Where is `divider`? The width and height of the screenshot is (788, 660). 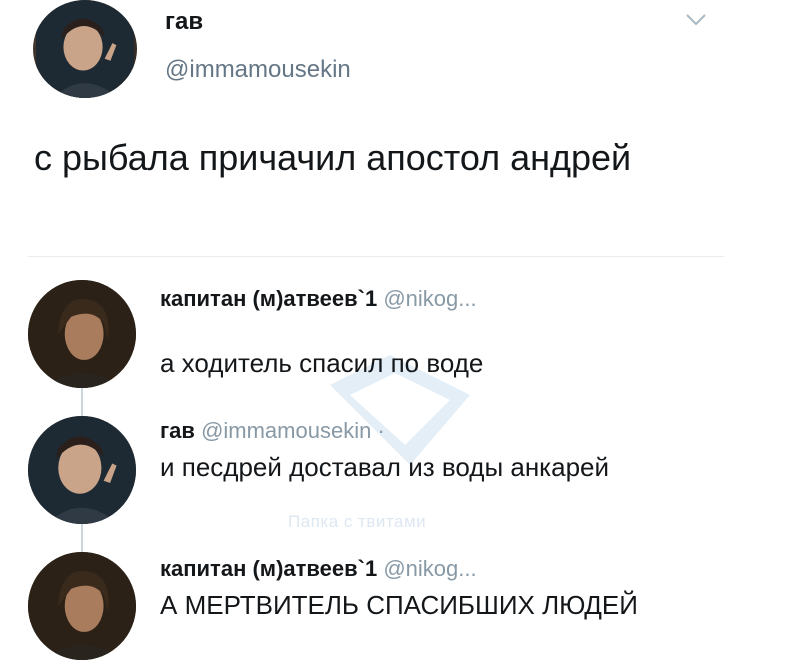
divider is located at coordinates (376, 256).